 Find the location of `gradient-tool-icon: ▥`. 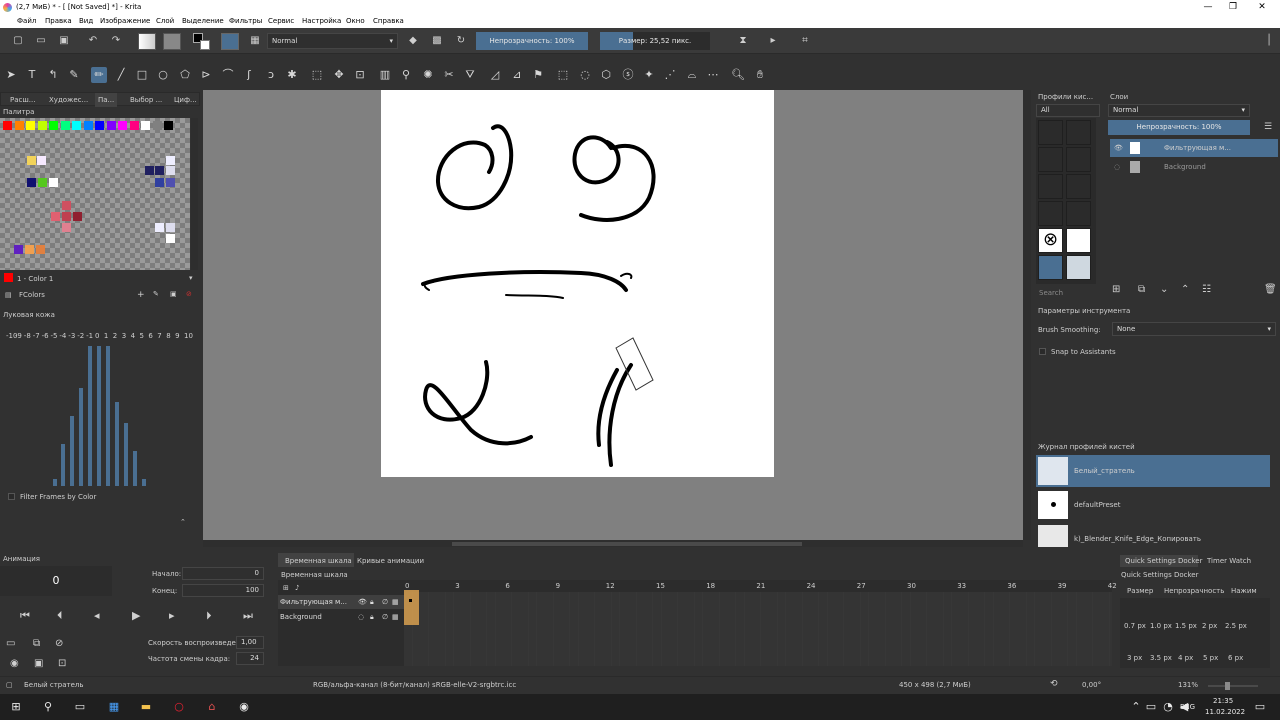

gradient-tool-icon: ▥ is located at coordinates (385, 75).